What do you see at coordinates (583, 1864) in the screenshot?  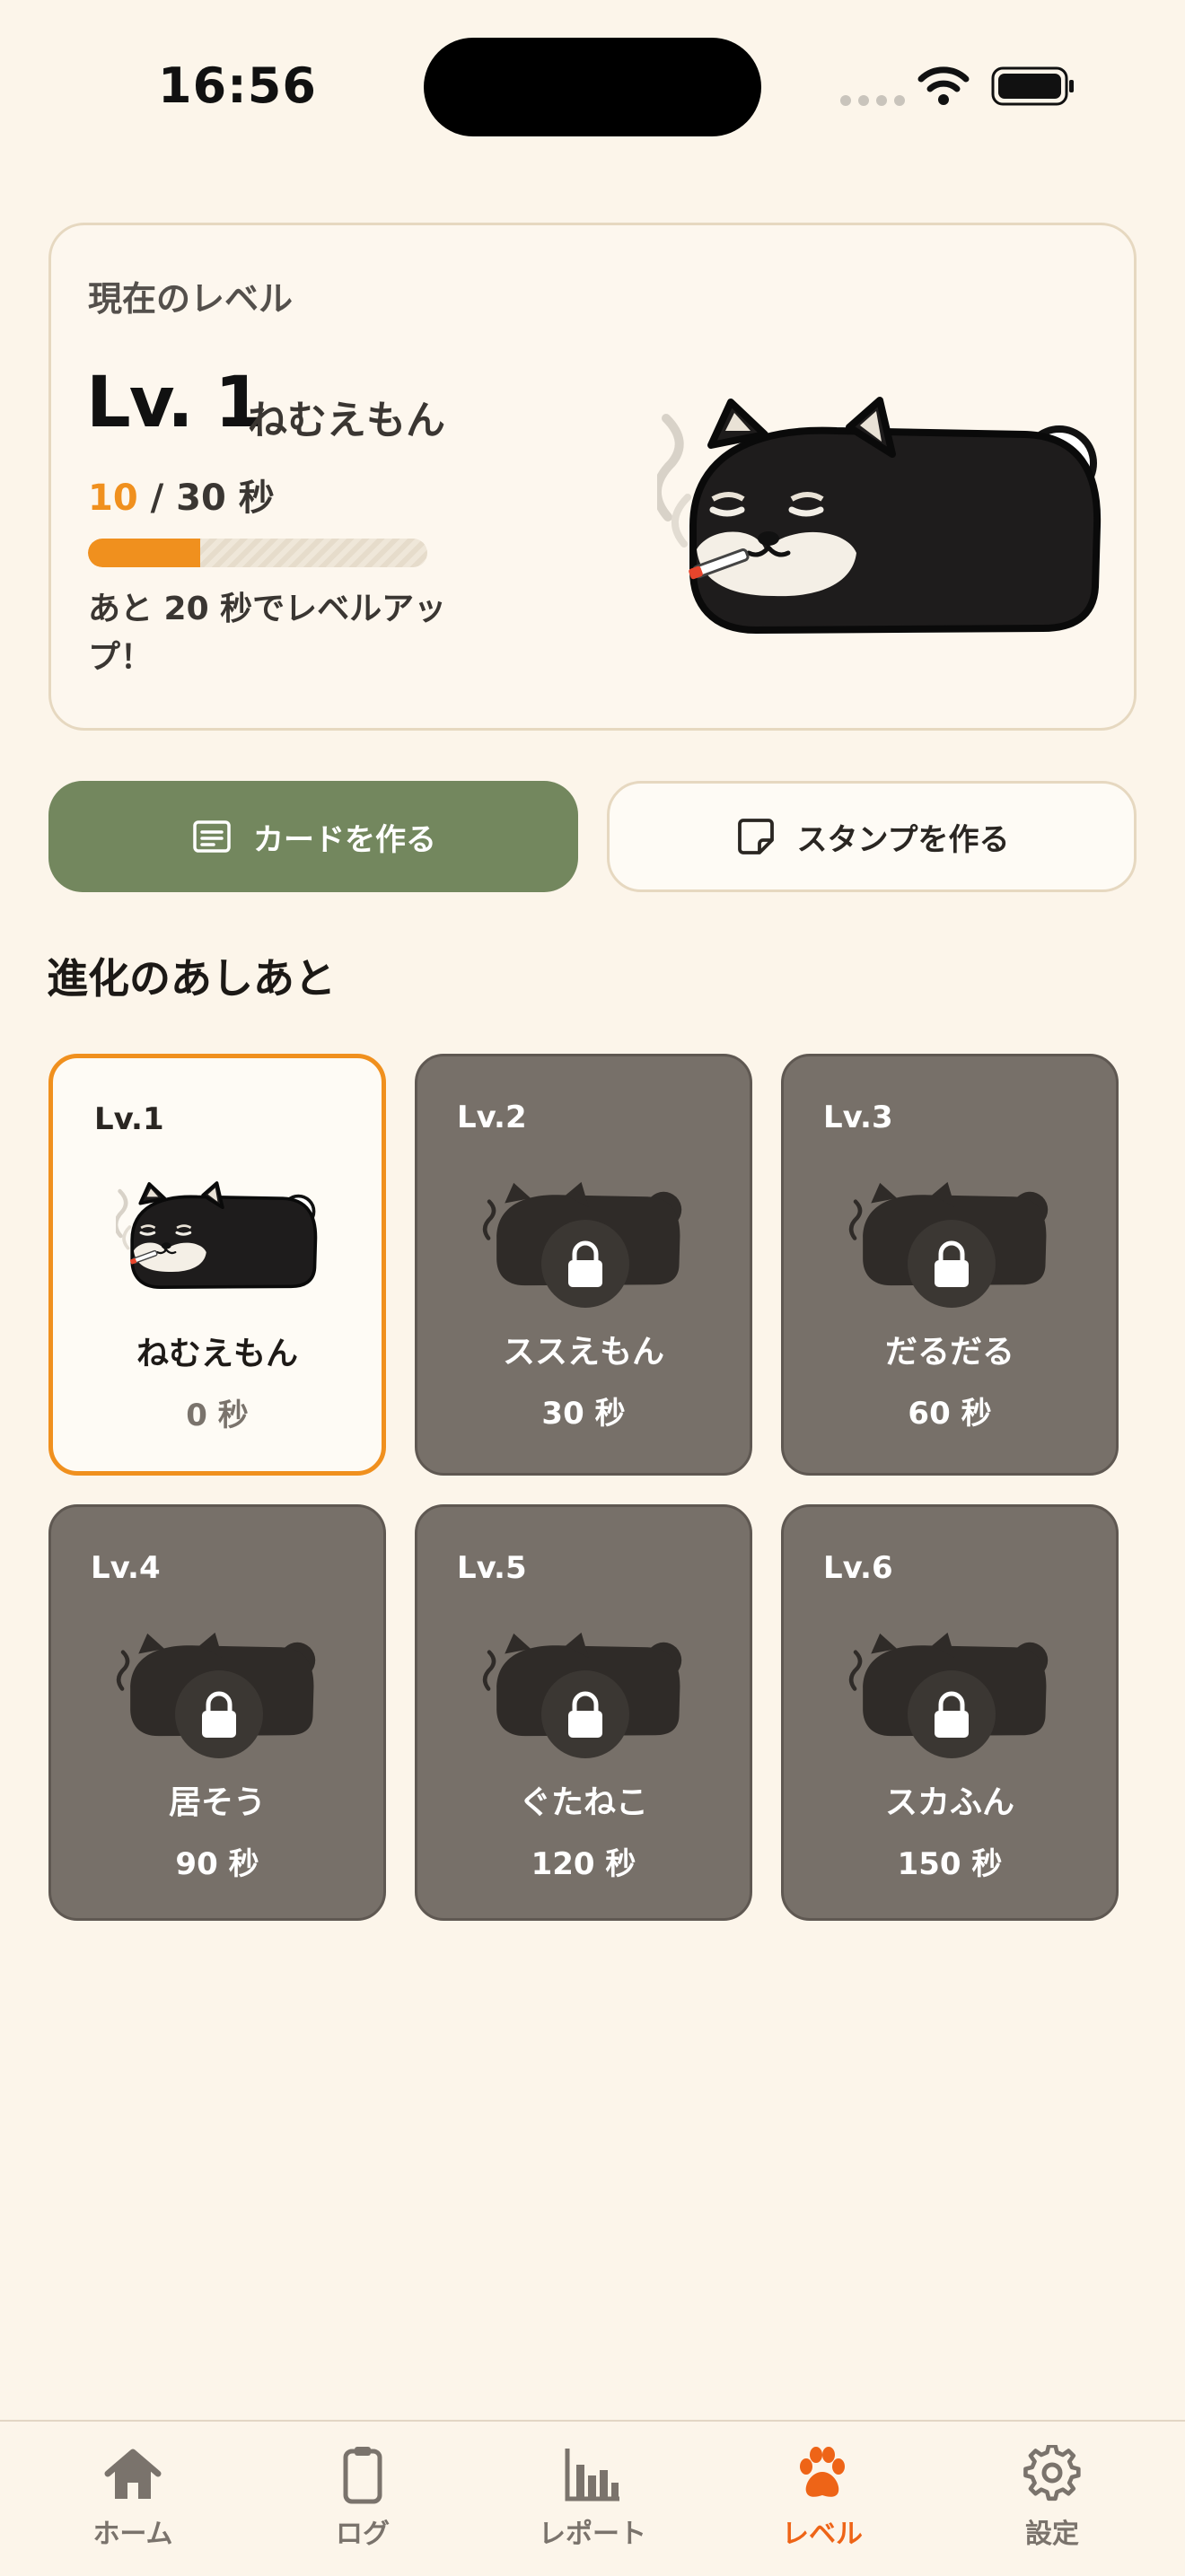 I see `evolution-seconds: 120 秒` at bounding box center [583, 1864].